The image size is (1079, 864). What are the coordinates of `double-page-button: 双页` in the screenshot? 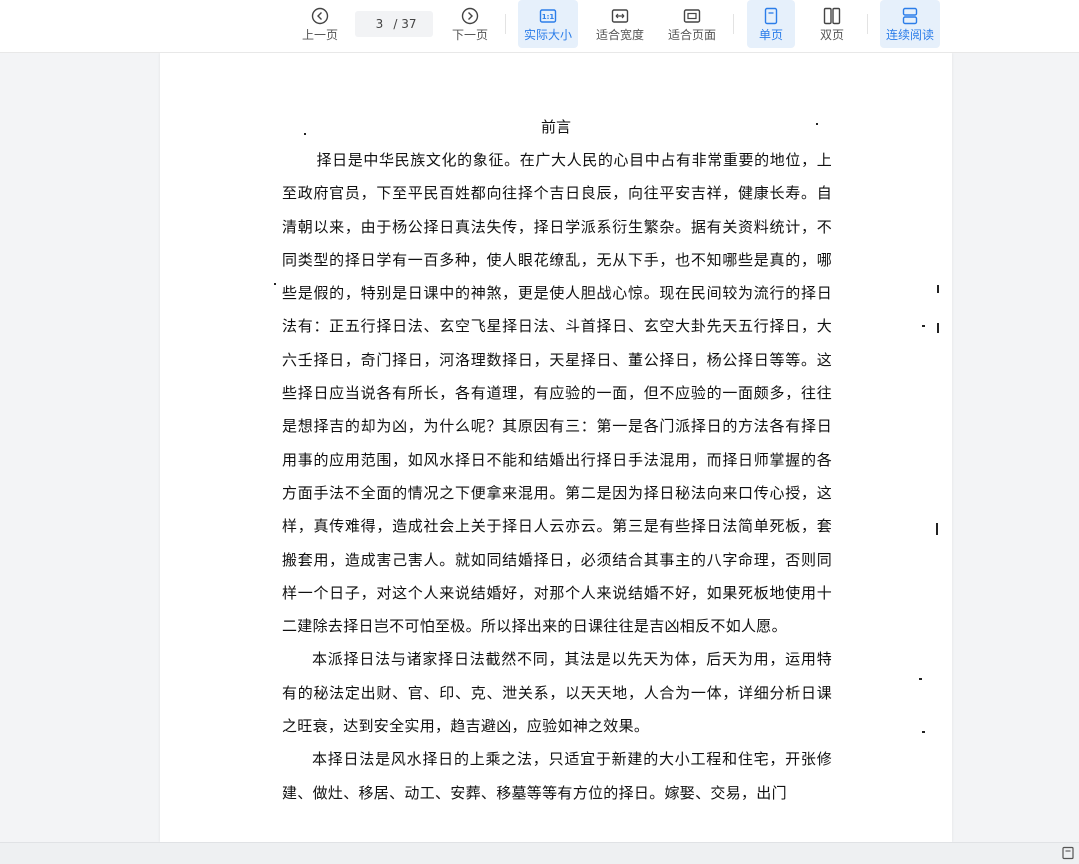 It's located at (832, 24).